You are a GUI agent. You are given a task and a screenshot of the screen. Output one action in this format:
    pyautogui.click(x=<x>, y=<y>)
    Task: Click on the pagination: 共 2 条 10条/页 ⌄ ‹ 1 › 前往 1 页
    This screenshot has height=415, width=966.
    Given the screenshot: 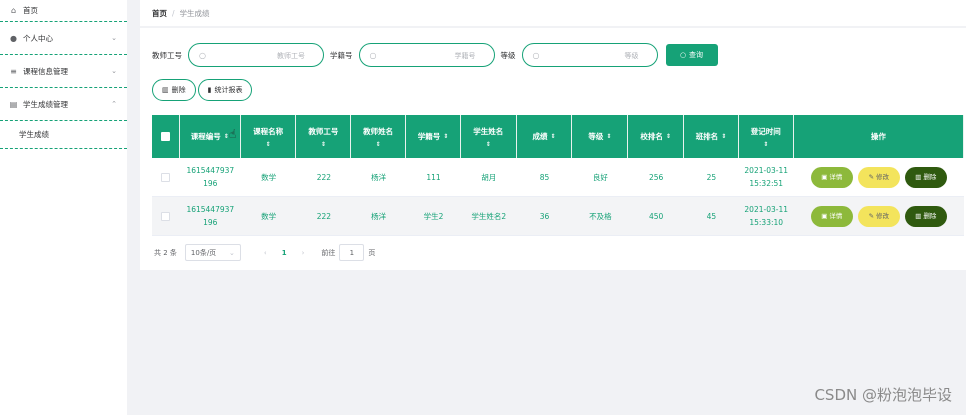 What is the action you would take?
    pyautogui.click(x=264, y=252)
    